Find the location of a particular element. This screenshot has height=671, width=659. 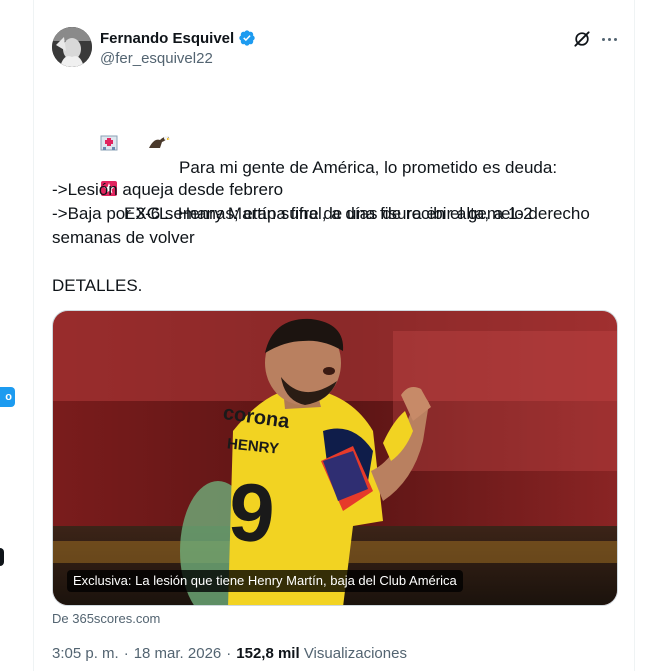

author-name-row: Fernando Esquivel is located at coordinates (178, 38).